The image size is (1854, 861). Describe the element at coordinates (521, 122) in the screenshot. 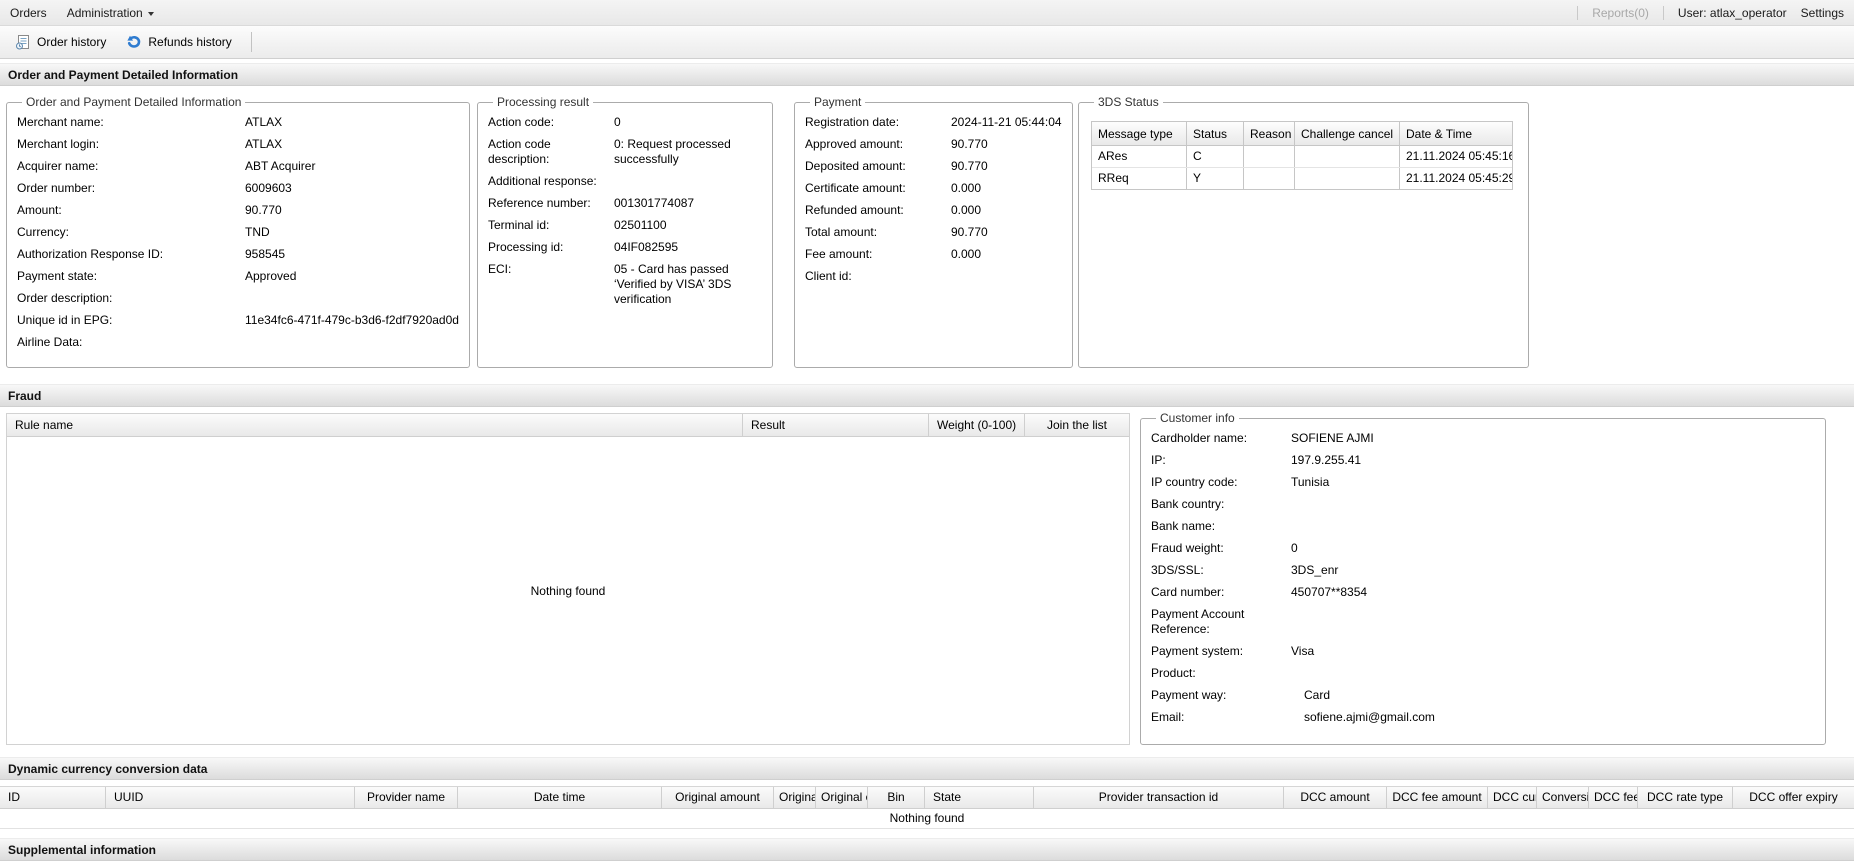

I see `field-label: Action code:` at that location.